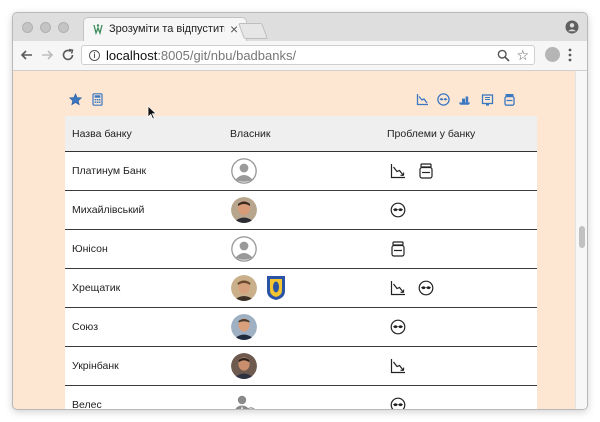 The width and height of the screenshot is (600, 422). I want to click on table-row: Союз, so click(301, 327).